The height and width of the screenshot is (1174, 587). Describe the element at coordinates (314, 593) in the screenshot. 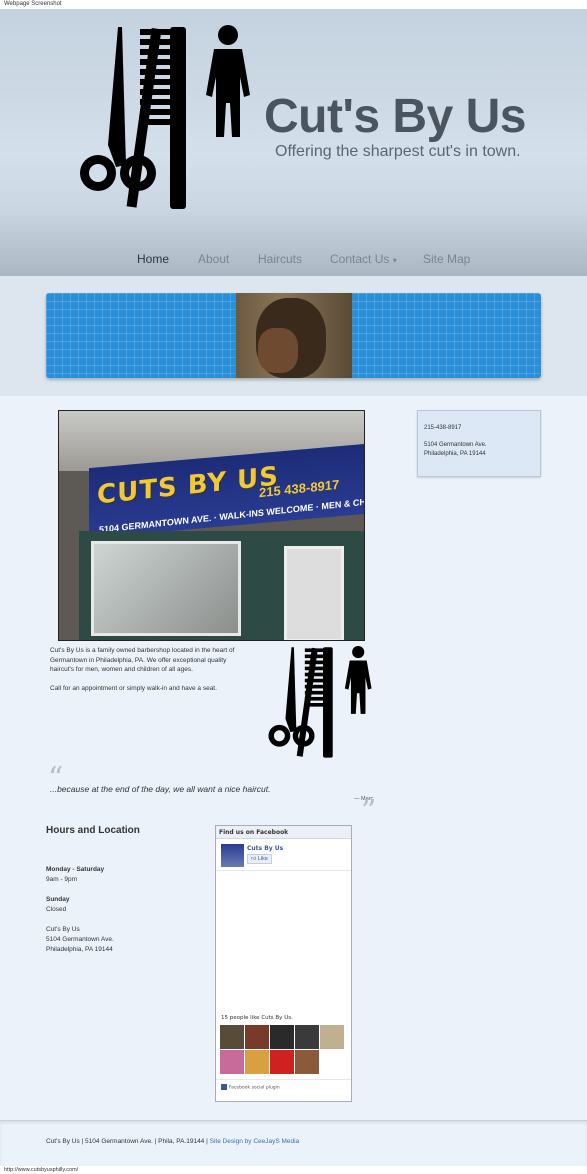

I see `storefront-door` at that location.